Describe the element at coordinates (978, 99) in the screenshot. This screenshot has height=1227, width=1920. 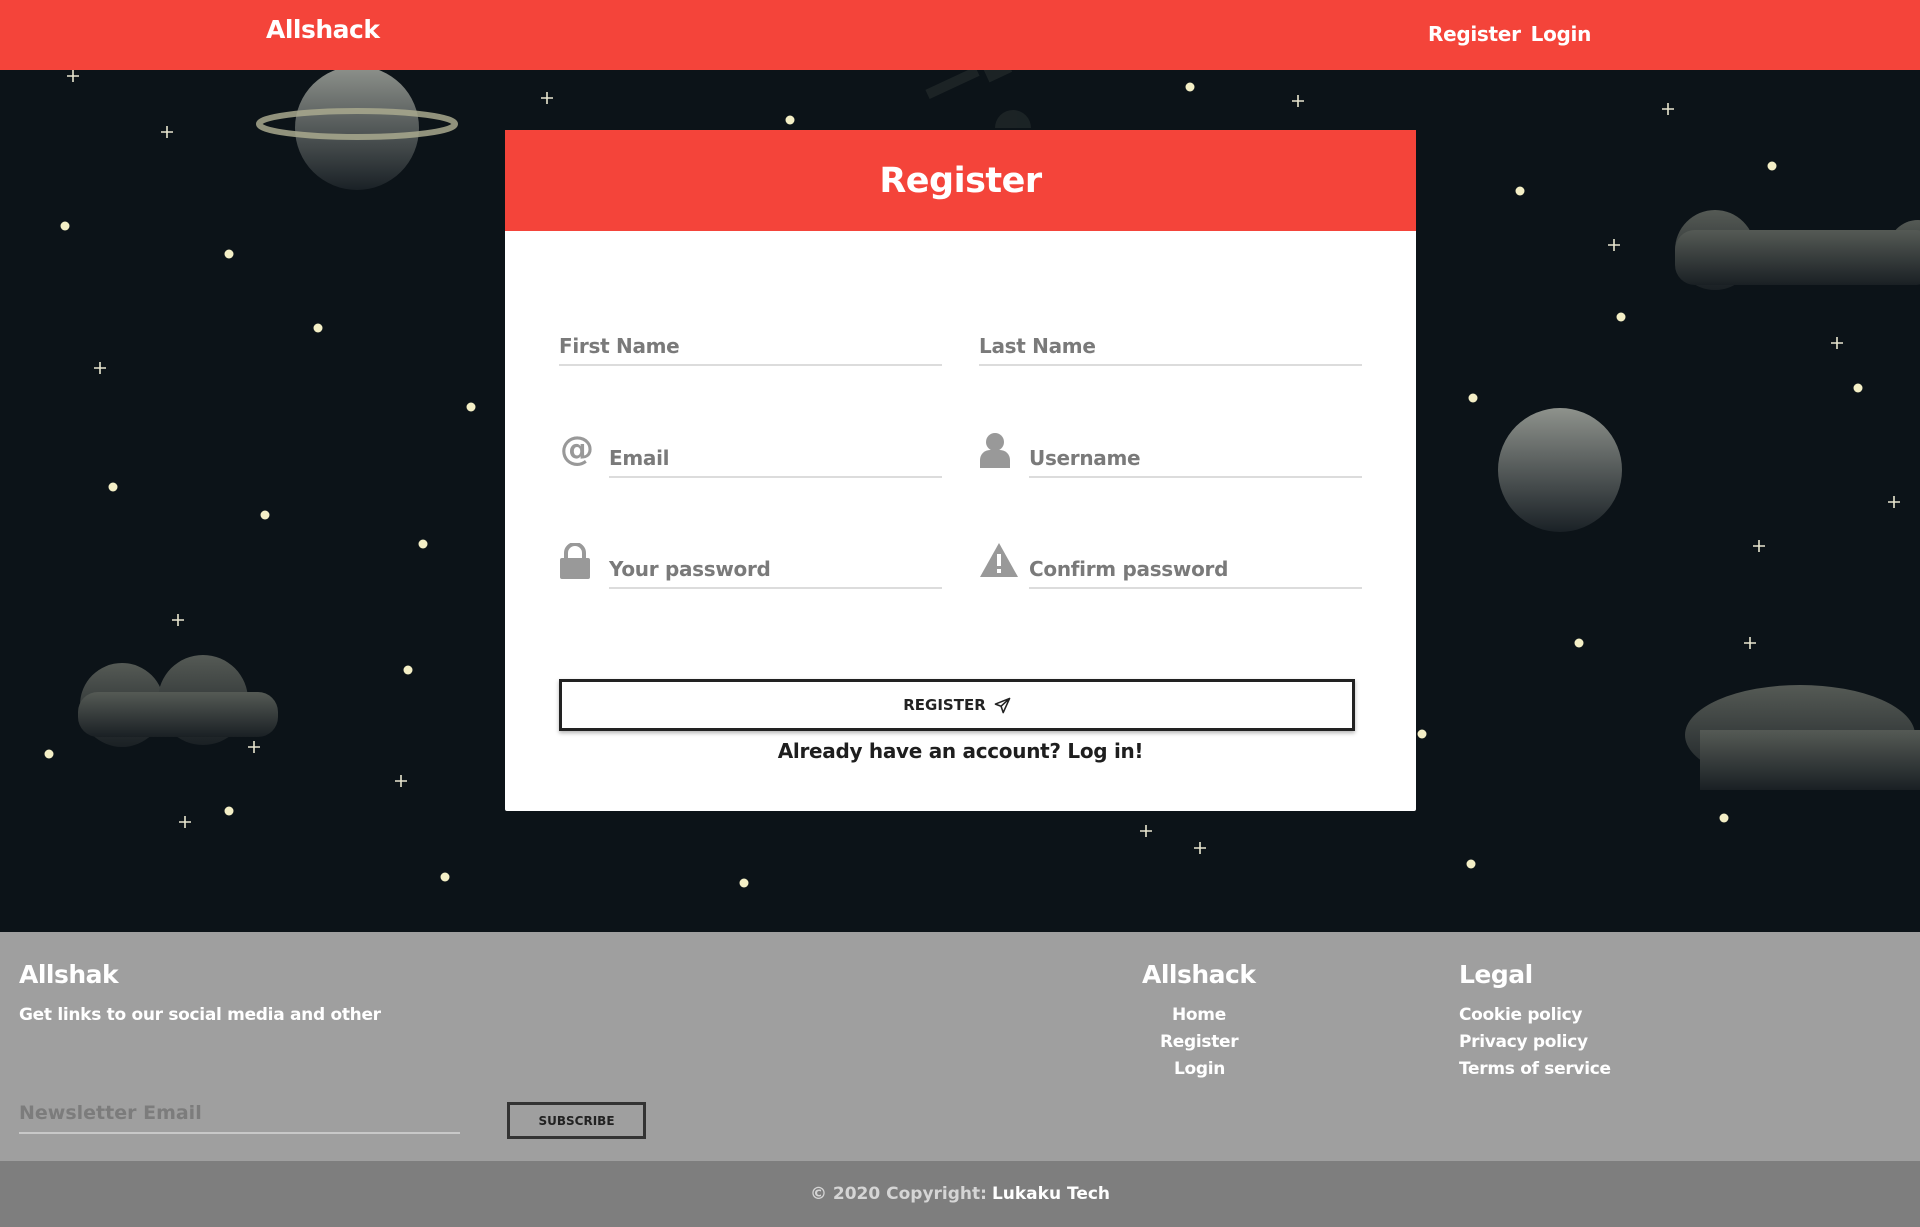
I see `satellite` at that location.